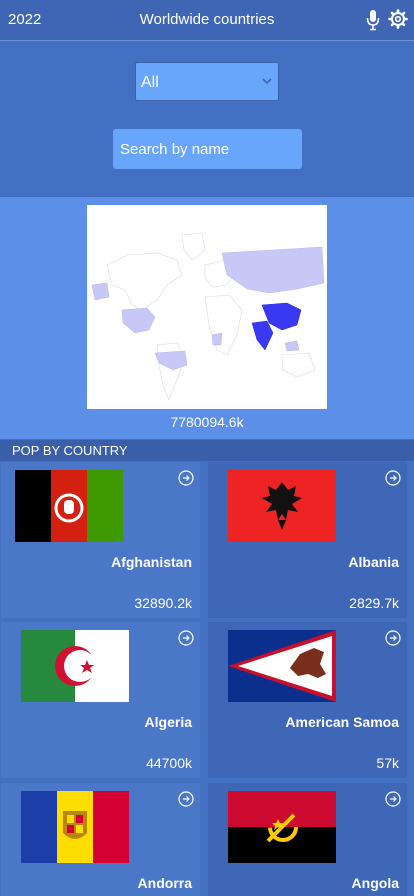  Describe the element at coordinates (373, 20) in the screenshot. I see `mic-icon` at that location.